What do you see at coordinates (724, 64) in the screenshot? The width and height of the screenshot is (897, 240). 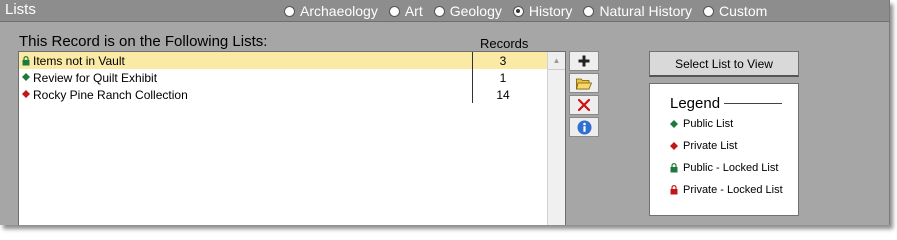 I see `select-list-to-view-button: Select List to View` at bounding box center [724, 64].